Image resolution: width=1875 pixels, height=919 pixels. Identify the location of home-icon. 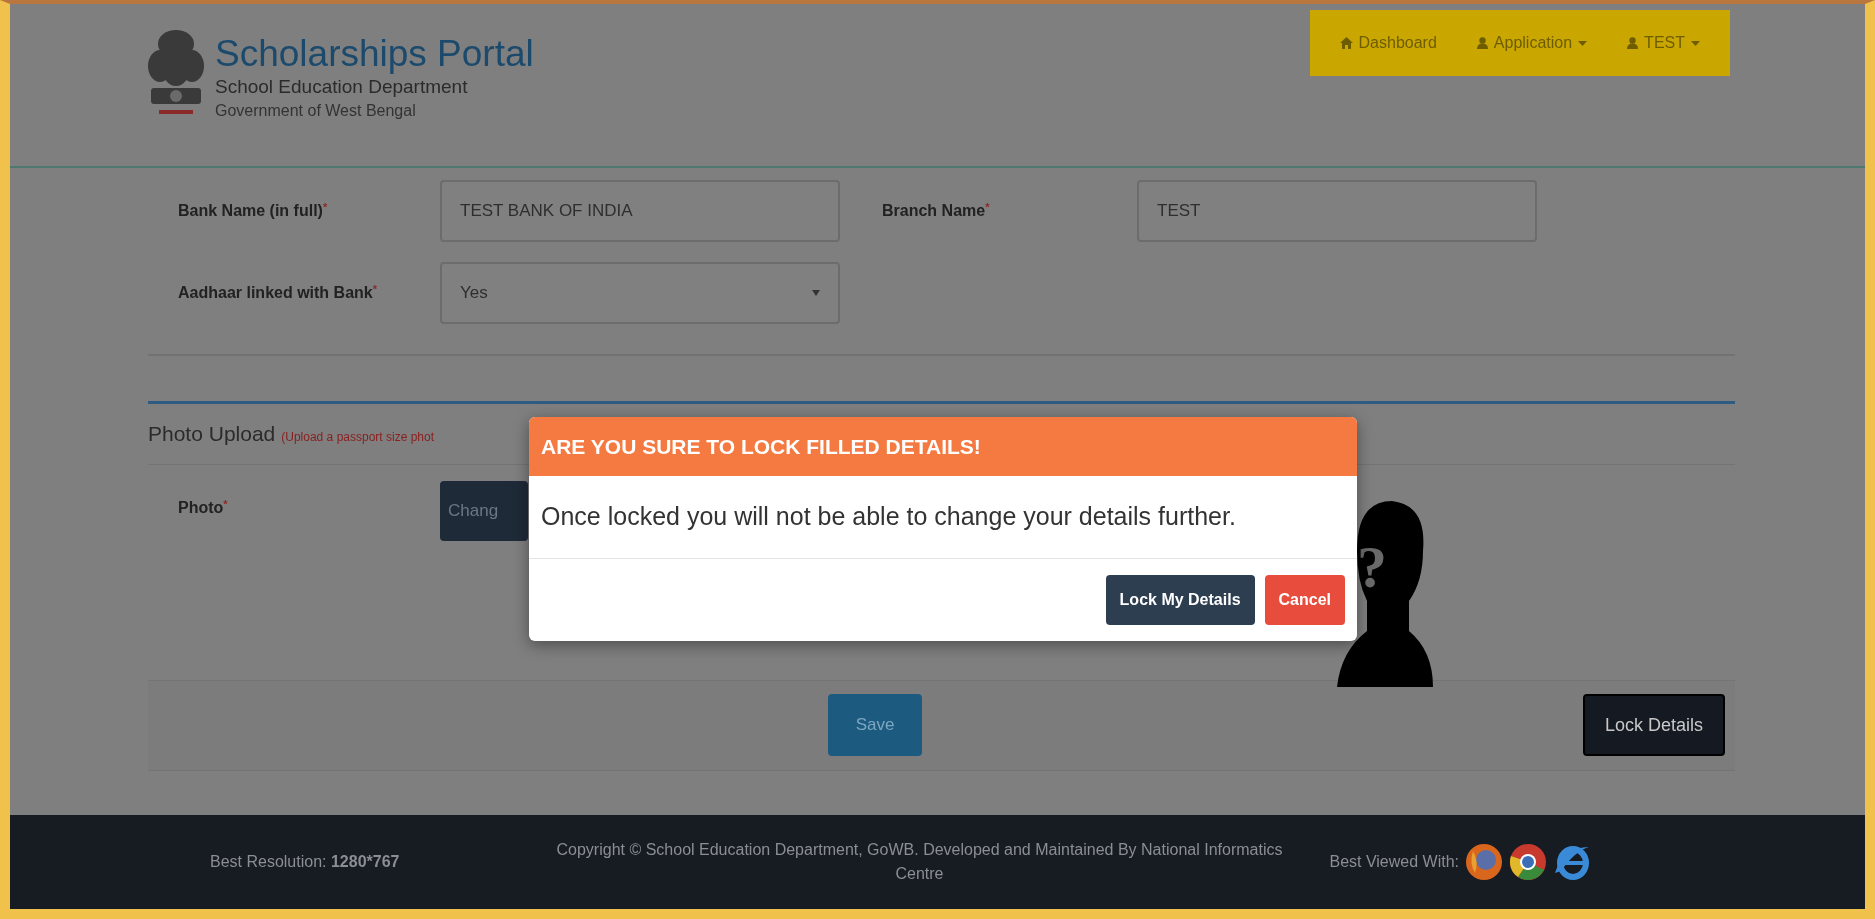
(1346, 43).